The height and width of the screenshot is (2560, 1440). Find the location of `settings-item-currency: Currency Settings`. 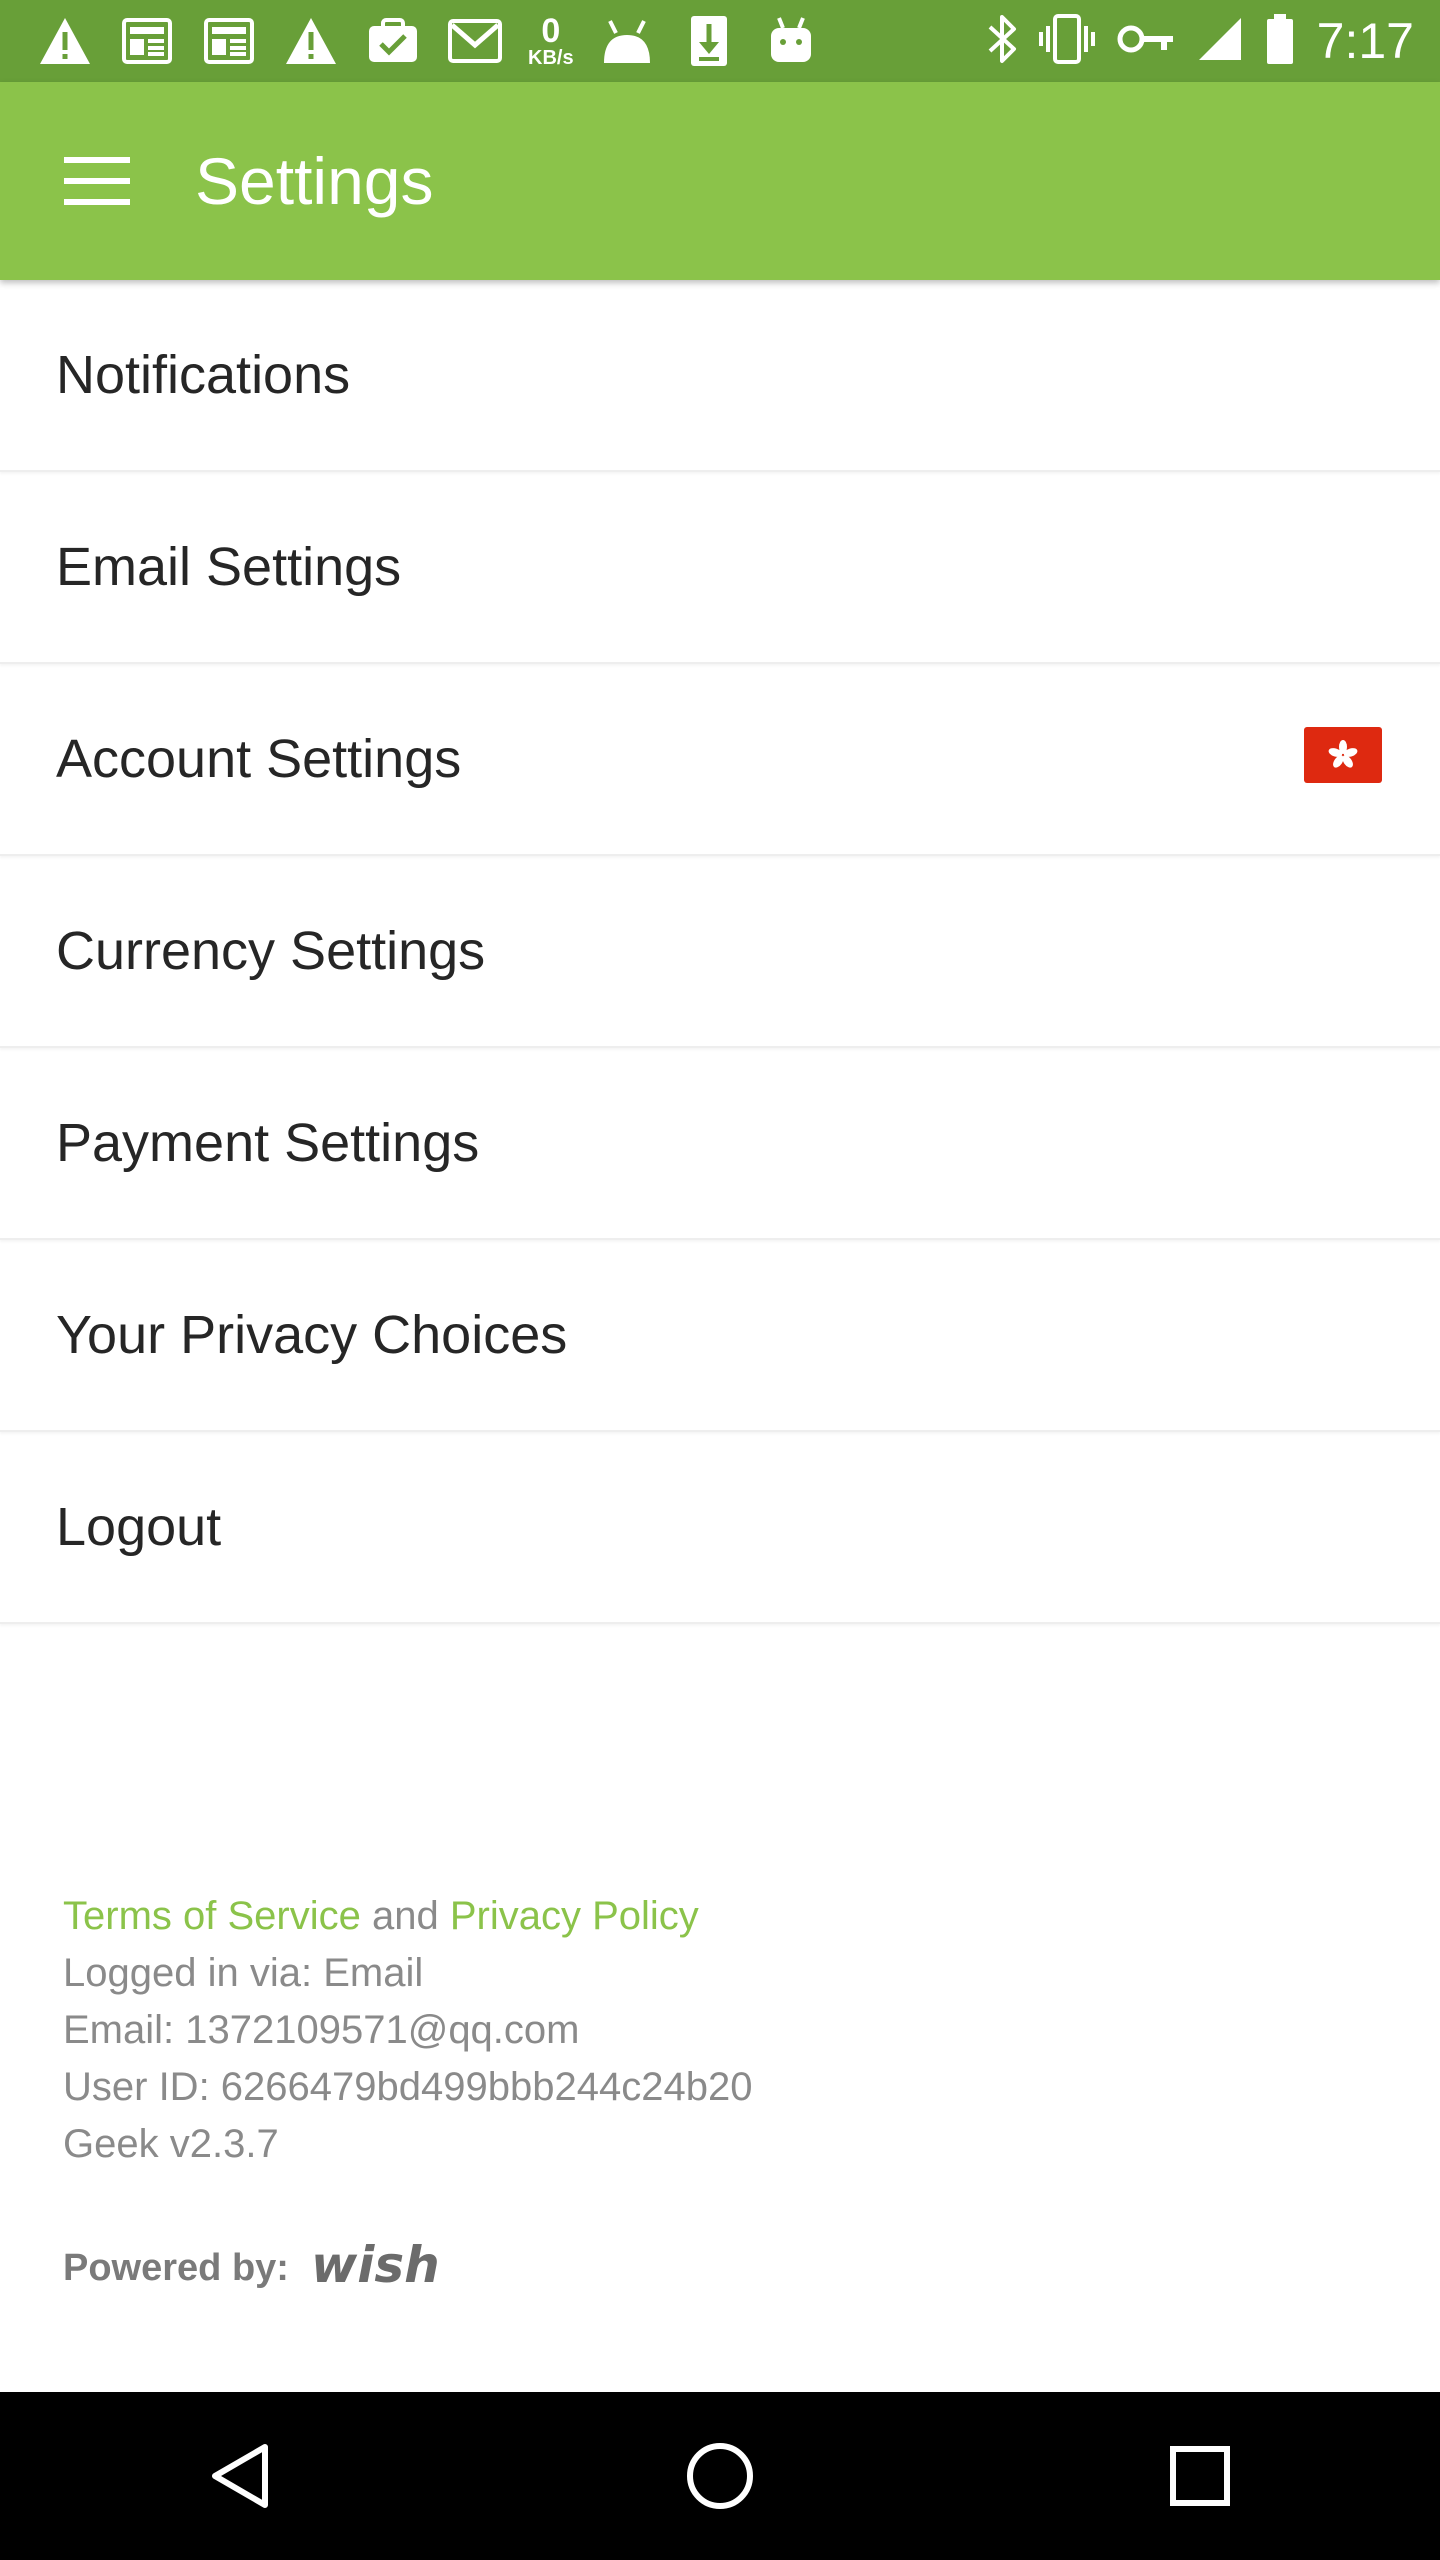

settings-item-currency: Currency Settings is located at coordinates (720, 952).